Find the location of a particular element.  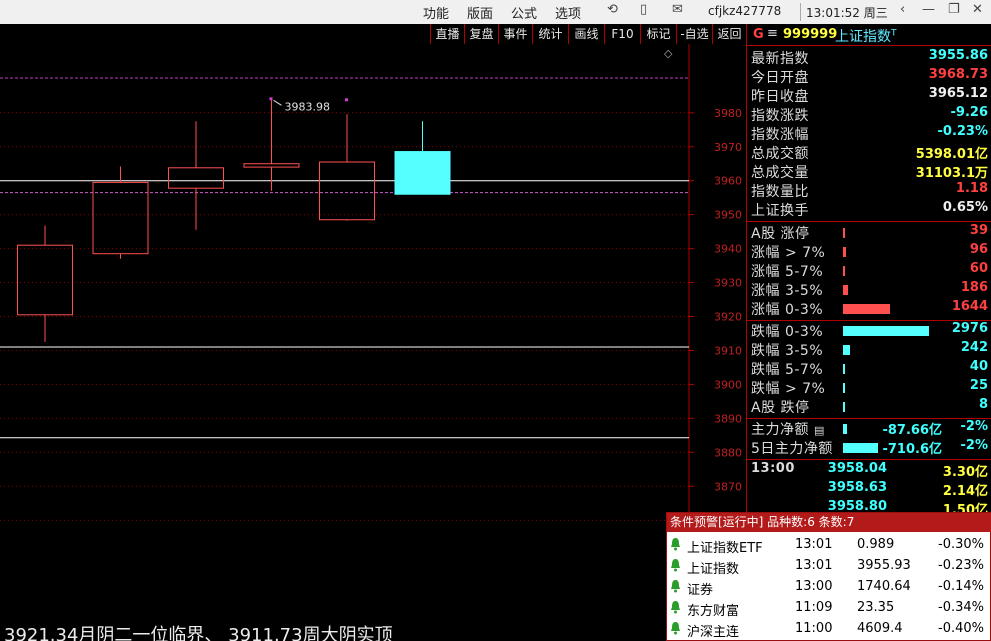

menu-function: 功能 is located at coordinates (436, 12).